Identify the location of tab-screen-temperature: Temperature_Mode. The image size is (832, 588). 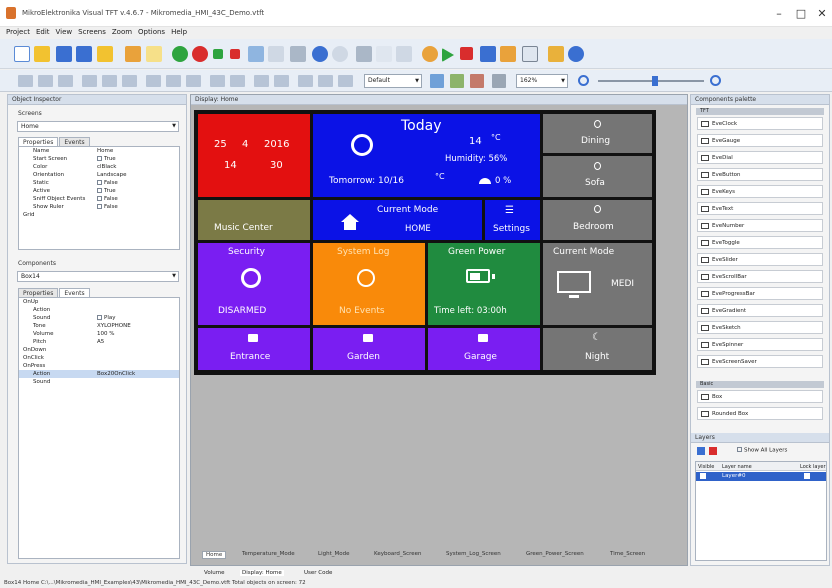
(268, 554).